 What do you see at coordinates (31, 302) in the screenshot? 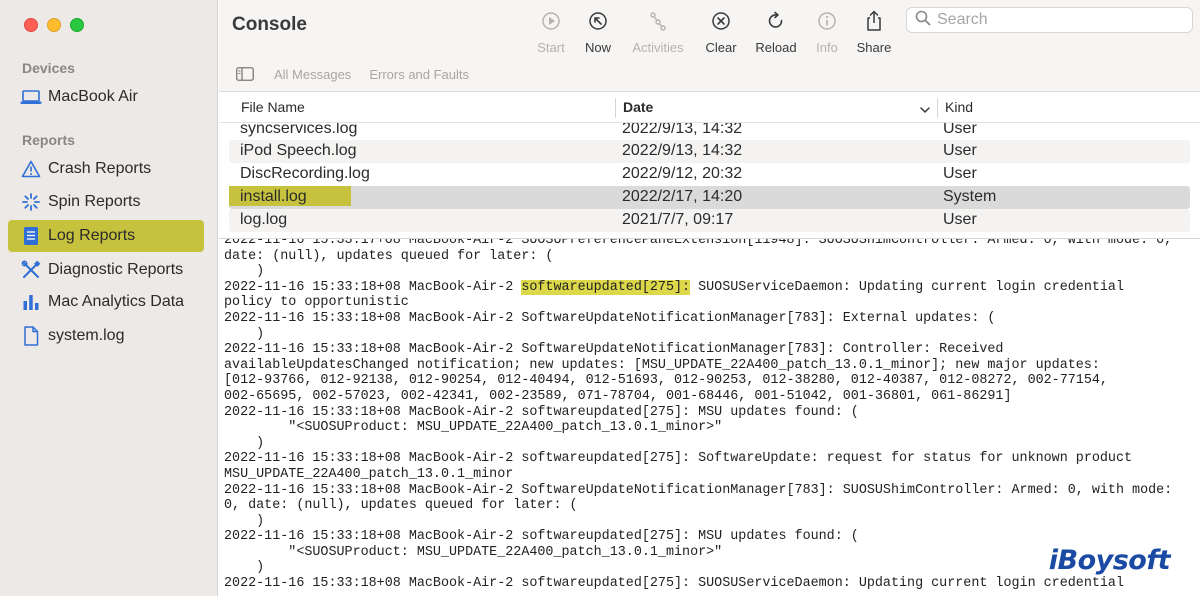
I see `bar-chart-icon` at bounding box center [31, 302].